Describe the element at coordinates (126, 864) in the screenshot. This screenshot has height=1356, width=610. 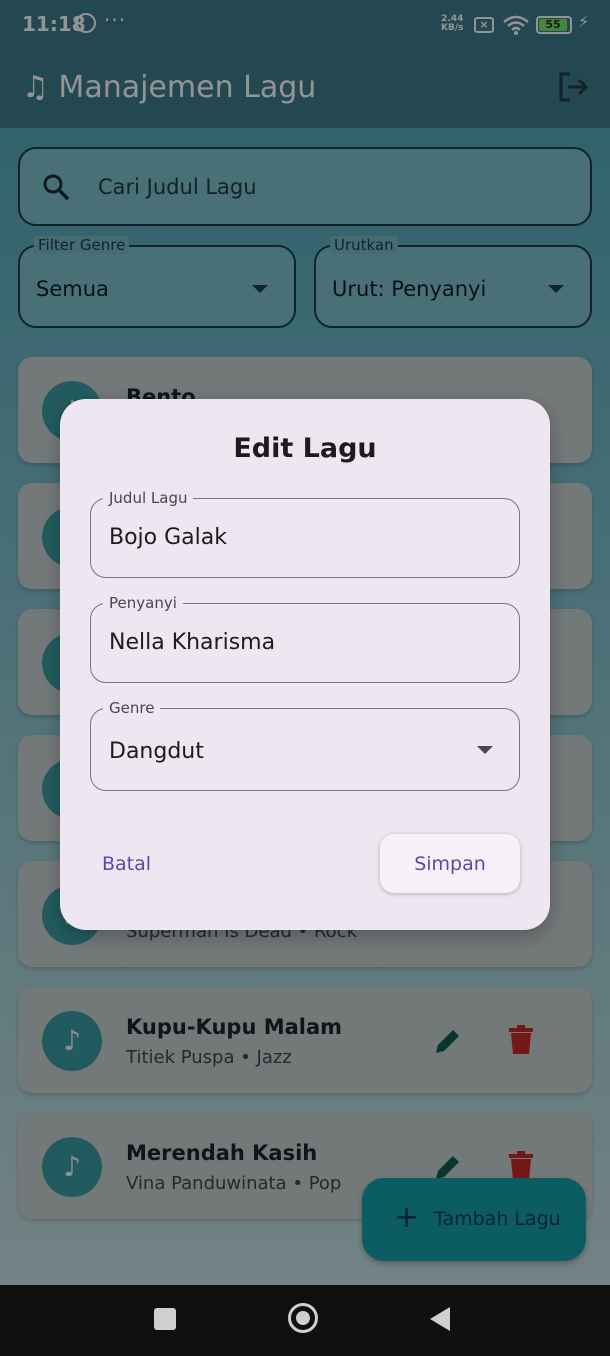
I see `cancel-button: Batal` at that location.